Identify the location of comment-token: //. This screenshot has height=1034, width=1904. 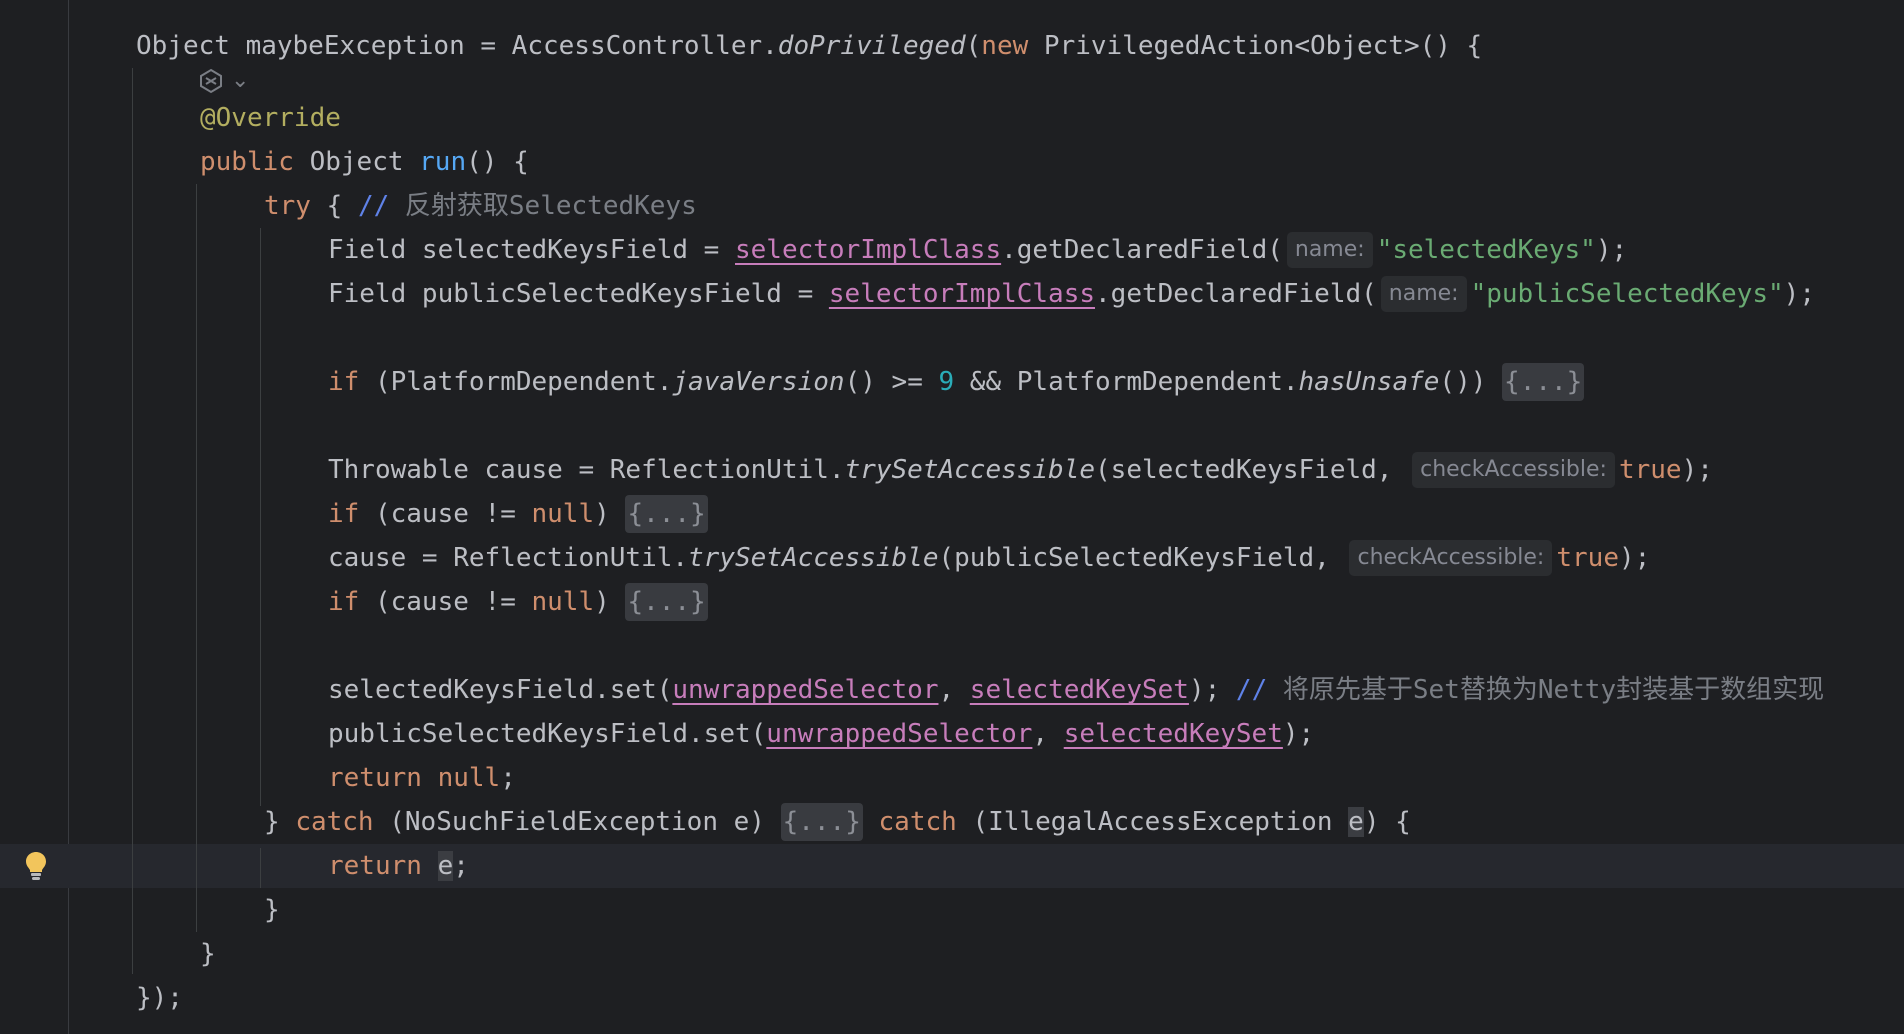
(373, 206).